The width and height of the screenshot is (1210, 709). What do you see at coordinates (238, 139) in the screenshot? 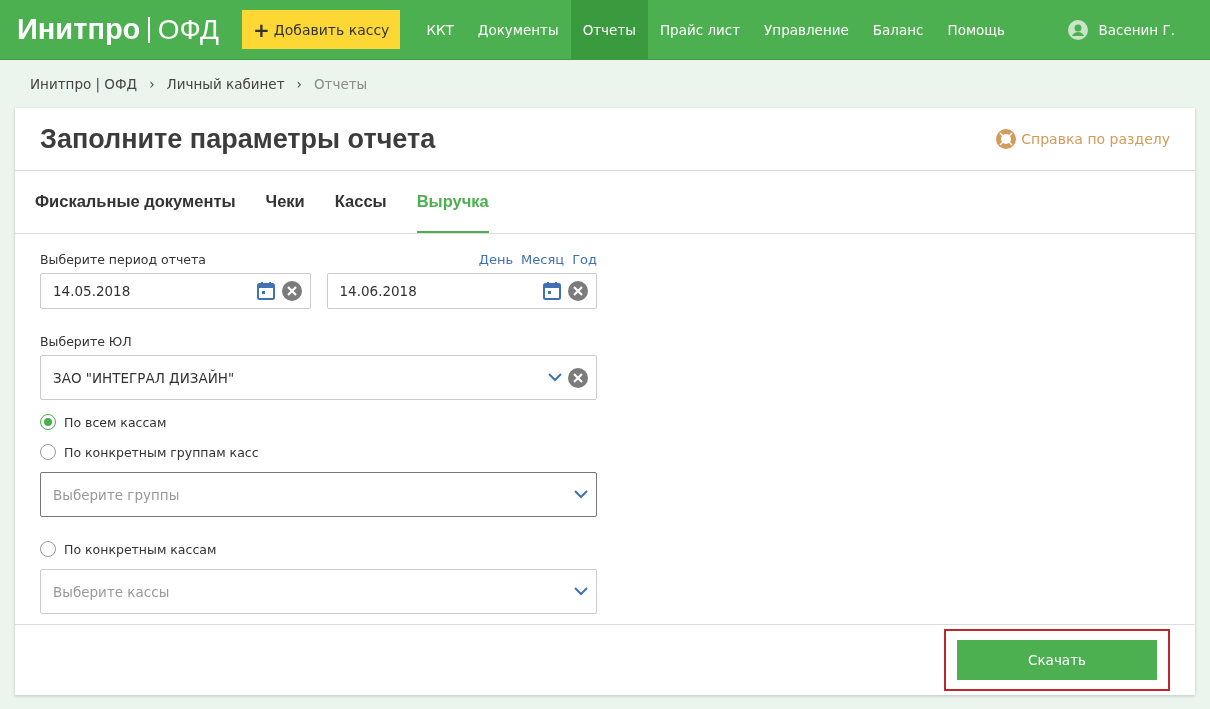
I see `page-title: Заполните параметры отчета` at bounding box center [238, 139].